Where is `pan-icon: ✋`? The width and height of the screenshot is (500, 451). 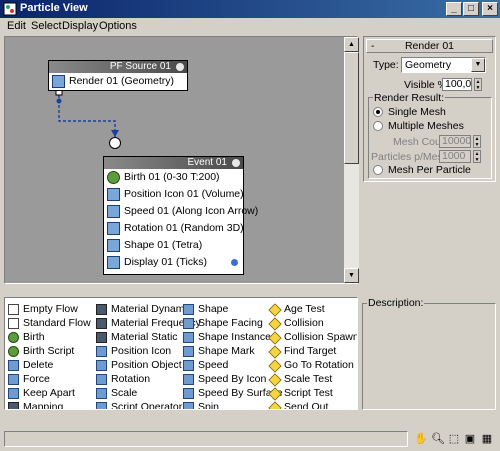
pan-icon: ✋ is located at coordinates (421, 439).